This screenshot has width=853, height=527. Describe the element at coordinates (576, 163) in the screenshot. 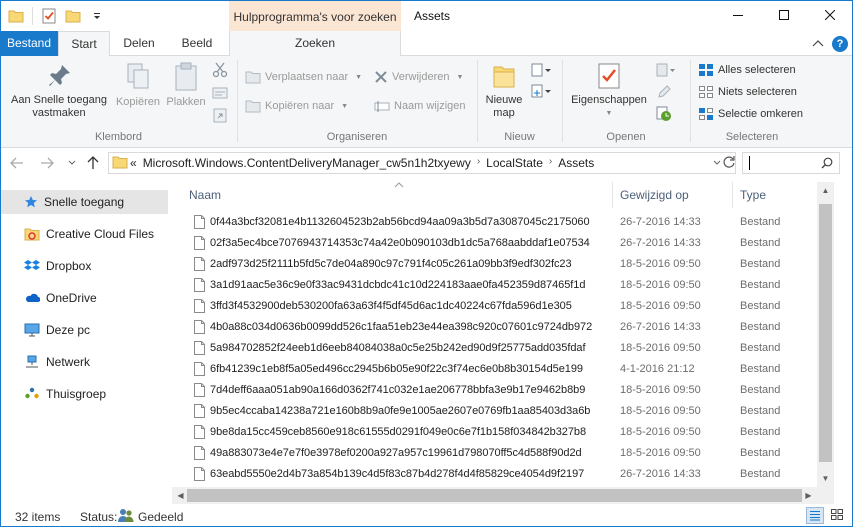

I see `breadcrumb-item: Assets` at that location.